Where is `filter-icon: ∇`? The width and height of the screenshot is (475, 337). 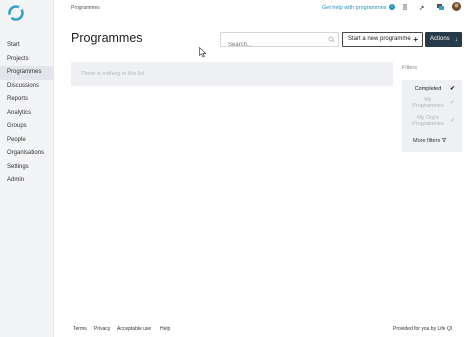 filter-icon: ∇ is located at coordinates (444, 141).